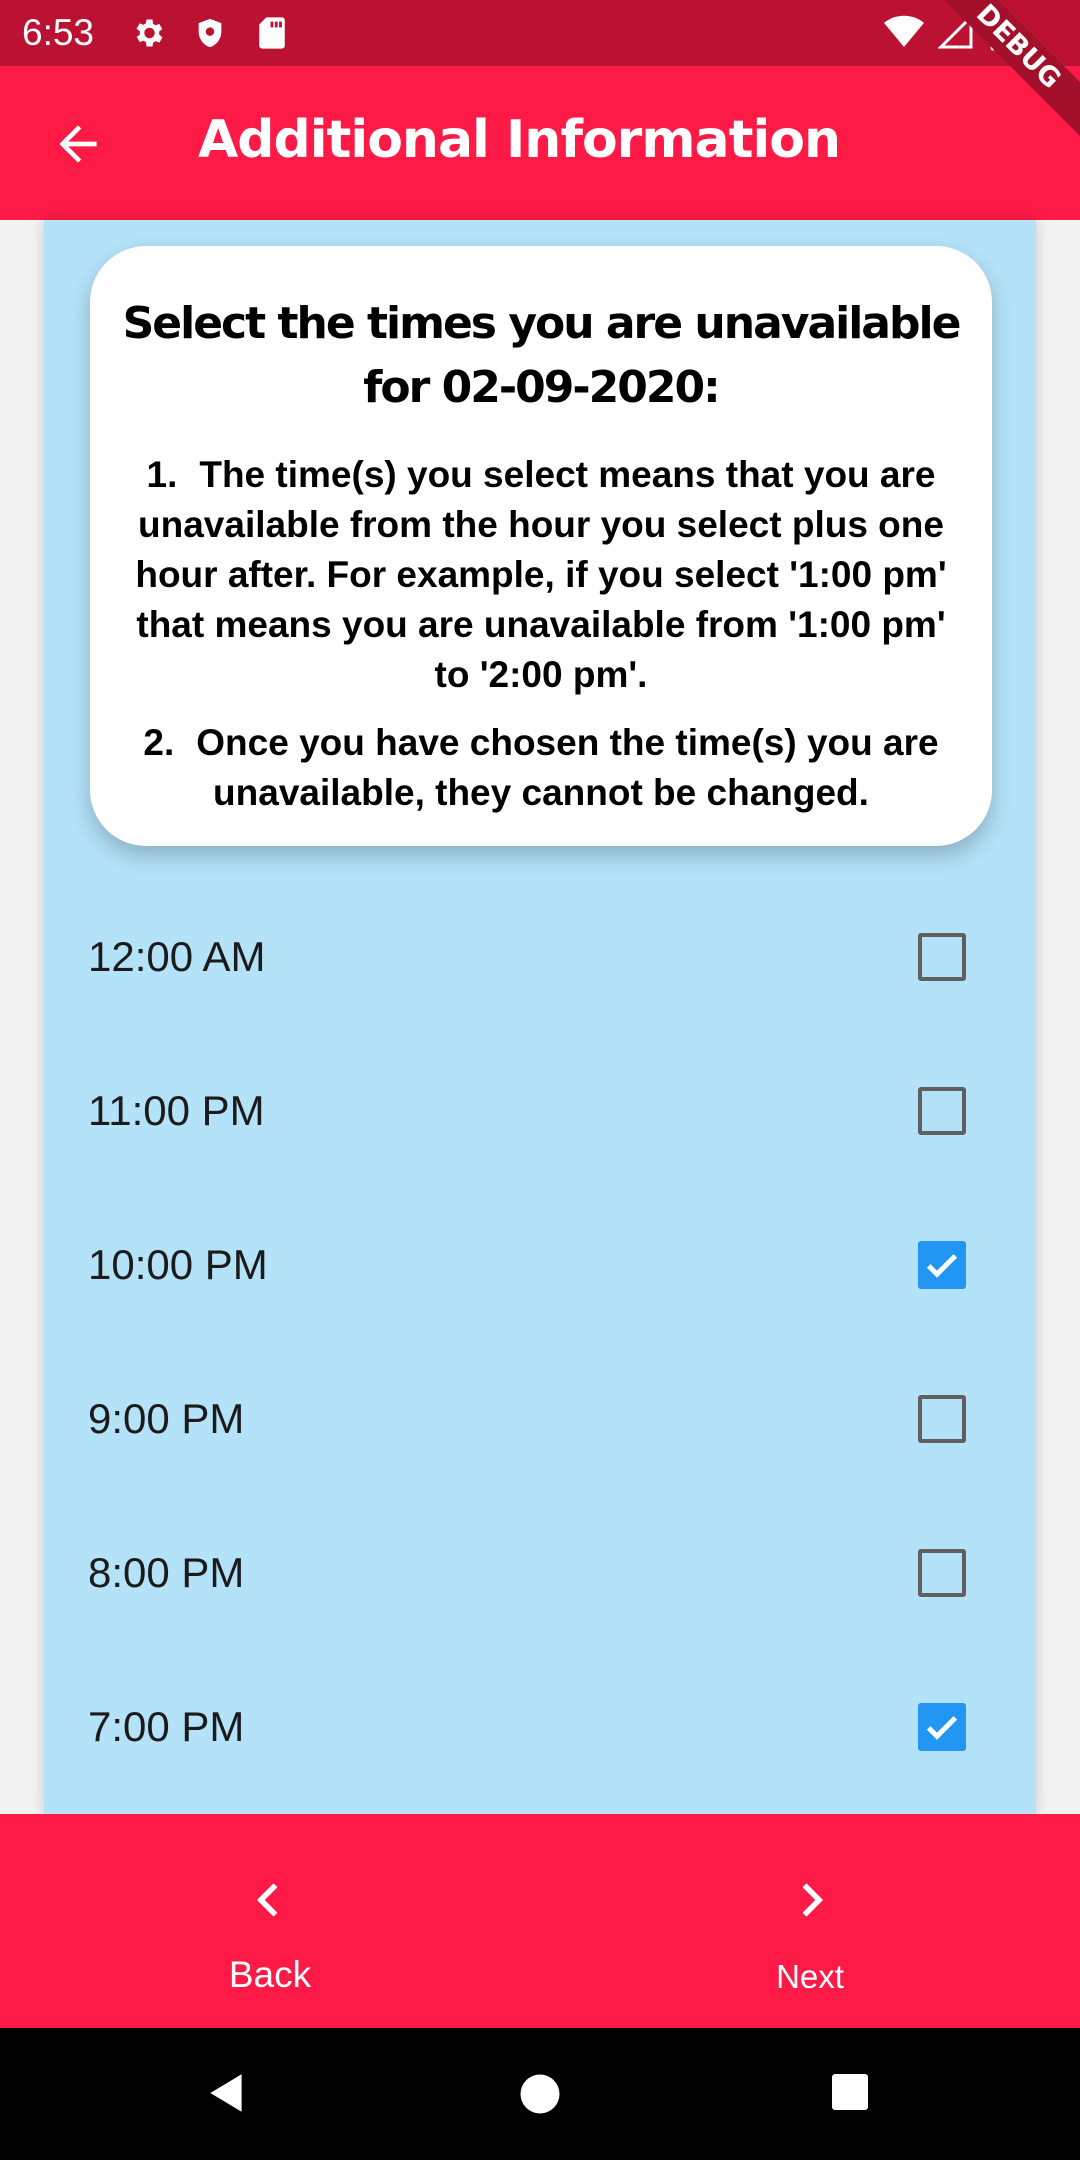  What do you see at coordinates (540, 1419) in the screenshot?
I see `time-slot-row: 9:00 PM` at bounding box center [540, 1419].